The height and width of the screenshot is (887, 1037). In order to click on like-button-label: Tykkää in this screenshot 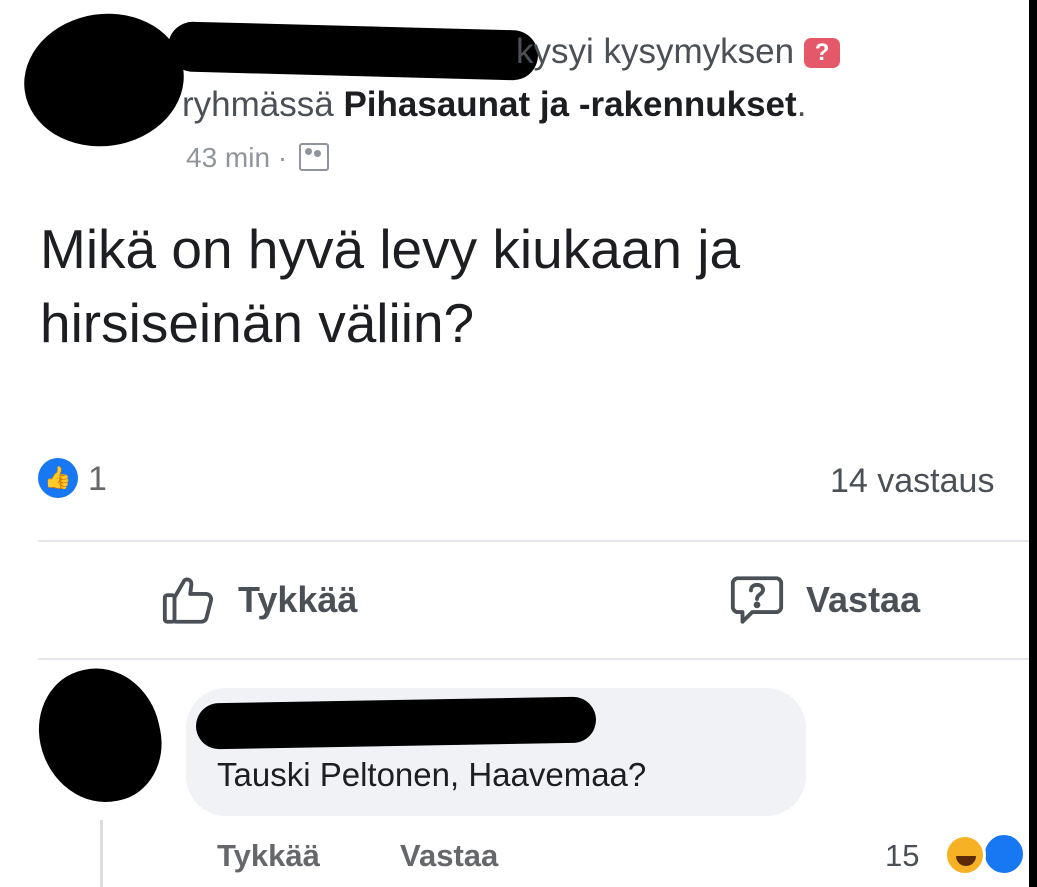, I will do `click(298, 599)`.